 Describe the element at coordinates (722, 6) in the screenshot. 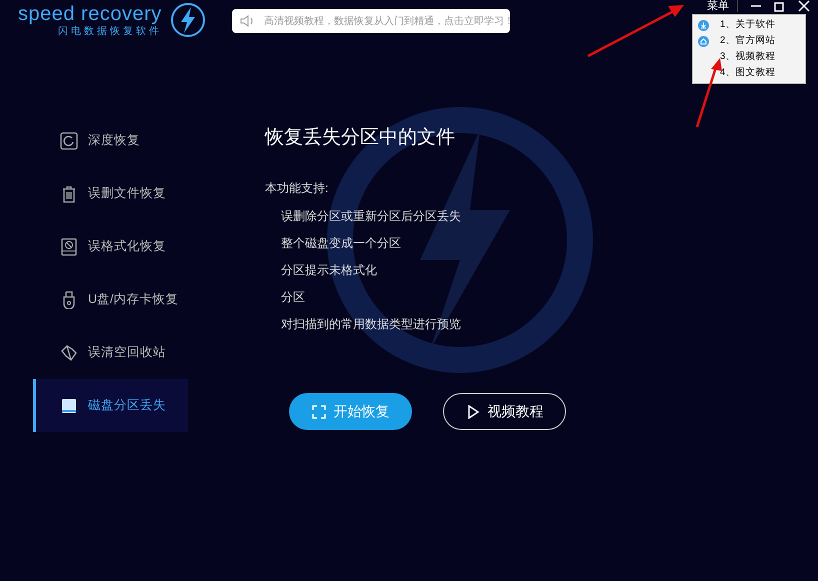

I see `menu-button: 菜单` at that location.